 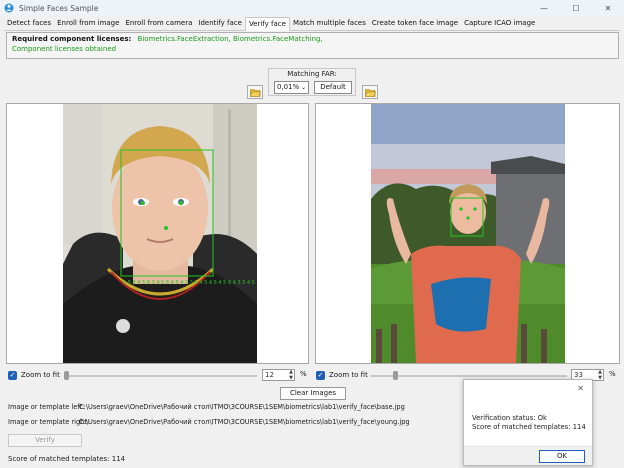 I want to click on license-label: Required component licenses:, so click(x=72, y=39).